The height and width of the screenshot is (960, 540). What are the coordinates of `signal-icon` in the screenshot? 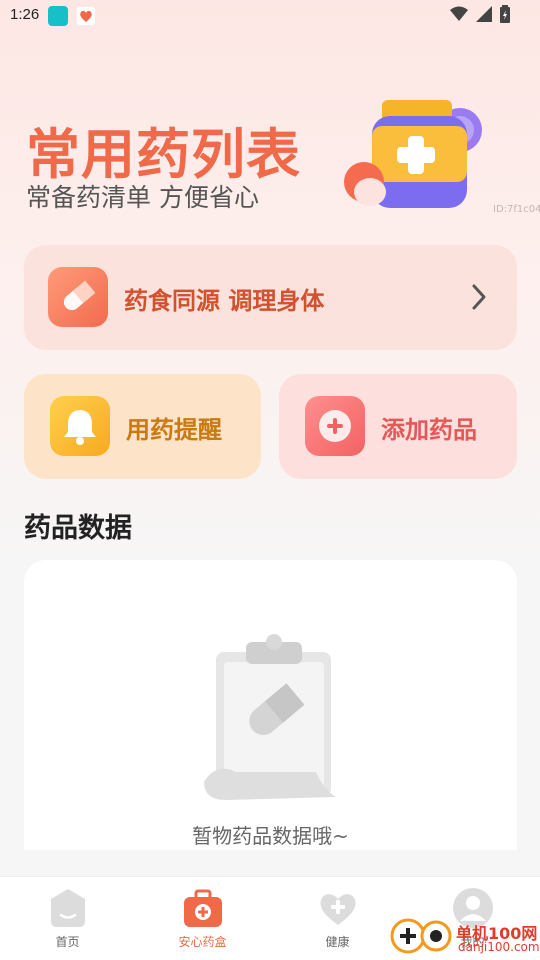 It's located at (484, 14).